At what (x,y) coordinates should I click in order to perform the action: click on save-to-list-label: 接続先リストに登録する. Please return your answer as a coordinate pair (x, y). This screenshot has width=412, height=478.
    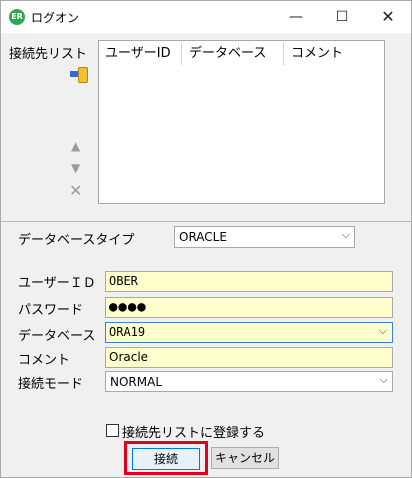
    Looking at the image, I should click on (193, 431).